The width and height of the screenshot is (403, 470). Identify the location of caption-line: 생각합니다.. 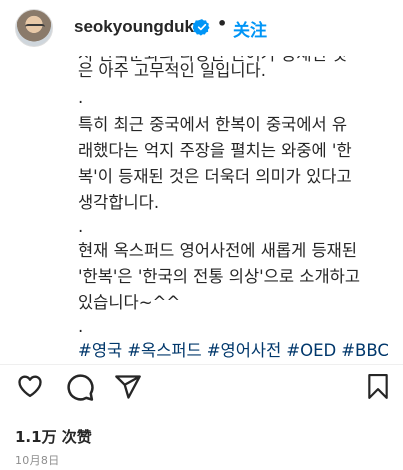
(119, 202).